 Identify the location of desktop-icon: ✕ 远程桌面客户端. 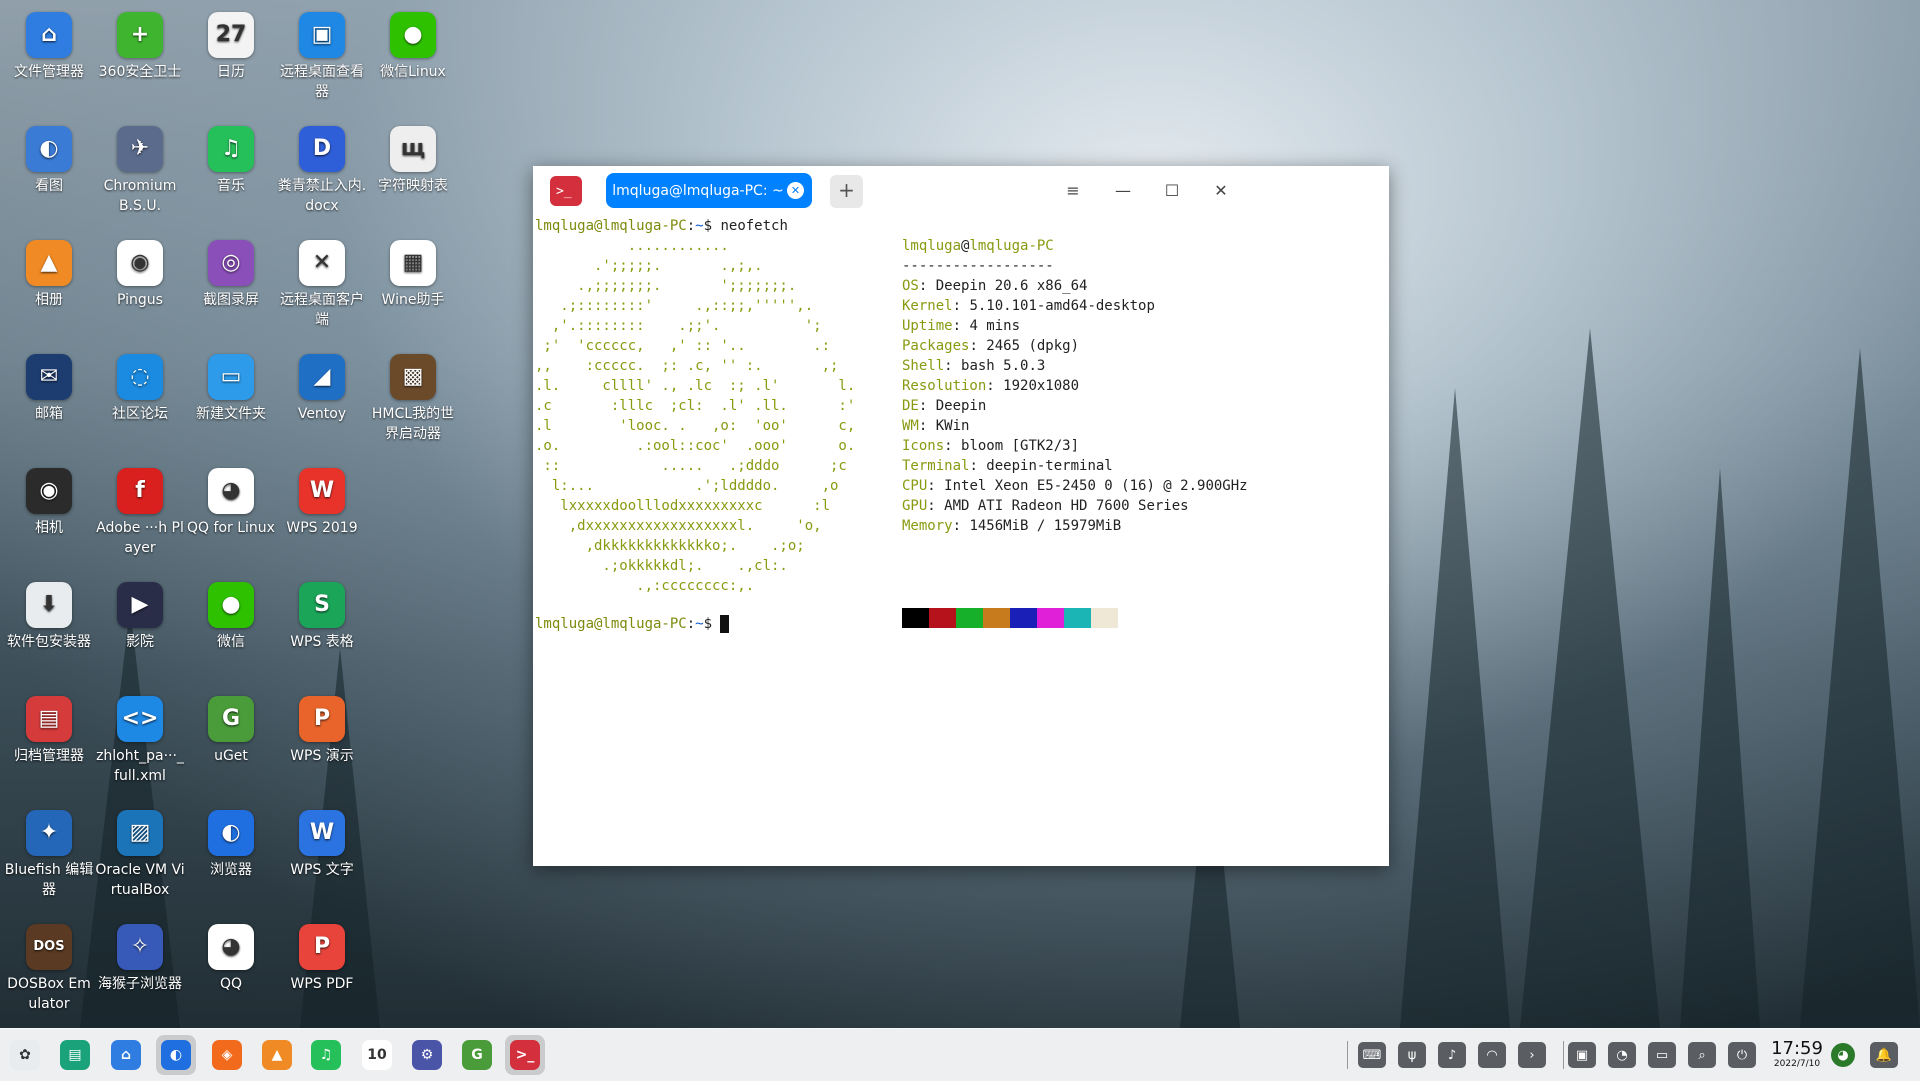
(322, 281).